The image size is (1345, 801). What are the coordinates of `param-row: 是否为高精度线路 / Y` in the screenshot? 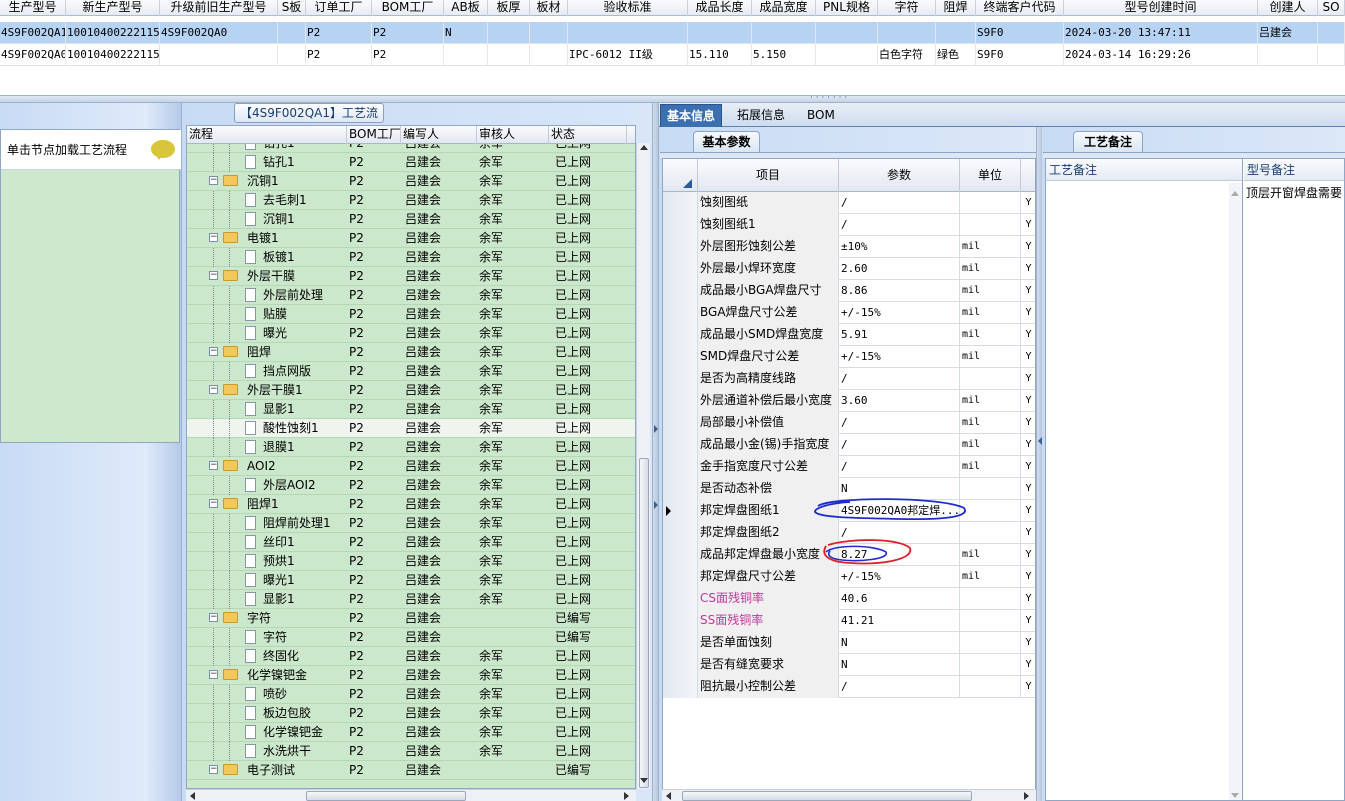 It's located at (849, 379).